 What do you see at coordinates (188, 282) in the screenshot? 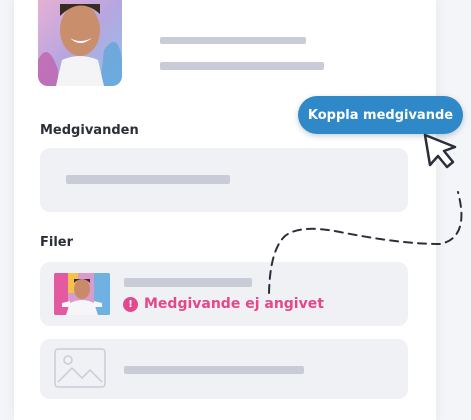
I see `file-name-placeholder` at bounding box center [188, 282].